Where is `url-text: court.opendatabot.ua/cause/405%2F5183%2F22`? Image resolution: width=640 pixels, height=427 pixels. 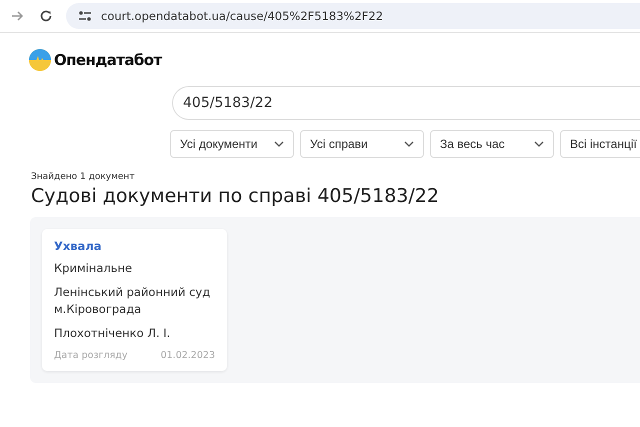
url-text: court.opendatabot.ua/cause/405%2F5183%2F22 is located at coordinates (242, 16).